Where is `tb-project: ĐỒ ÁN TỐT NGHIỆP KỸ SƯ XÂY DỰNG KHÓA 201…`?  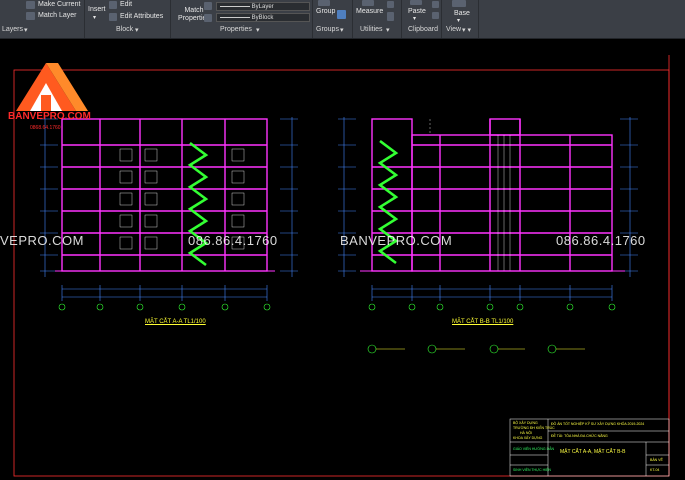
tb-project: ĐỒ ÁN TỐT NGHIỆP KỸ SƯ XÂY DỰNG KHÓA 201… is located at coordinates (598, 424).